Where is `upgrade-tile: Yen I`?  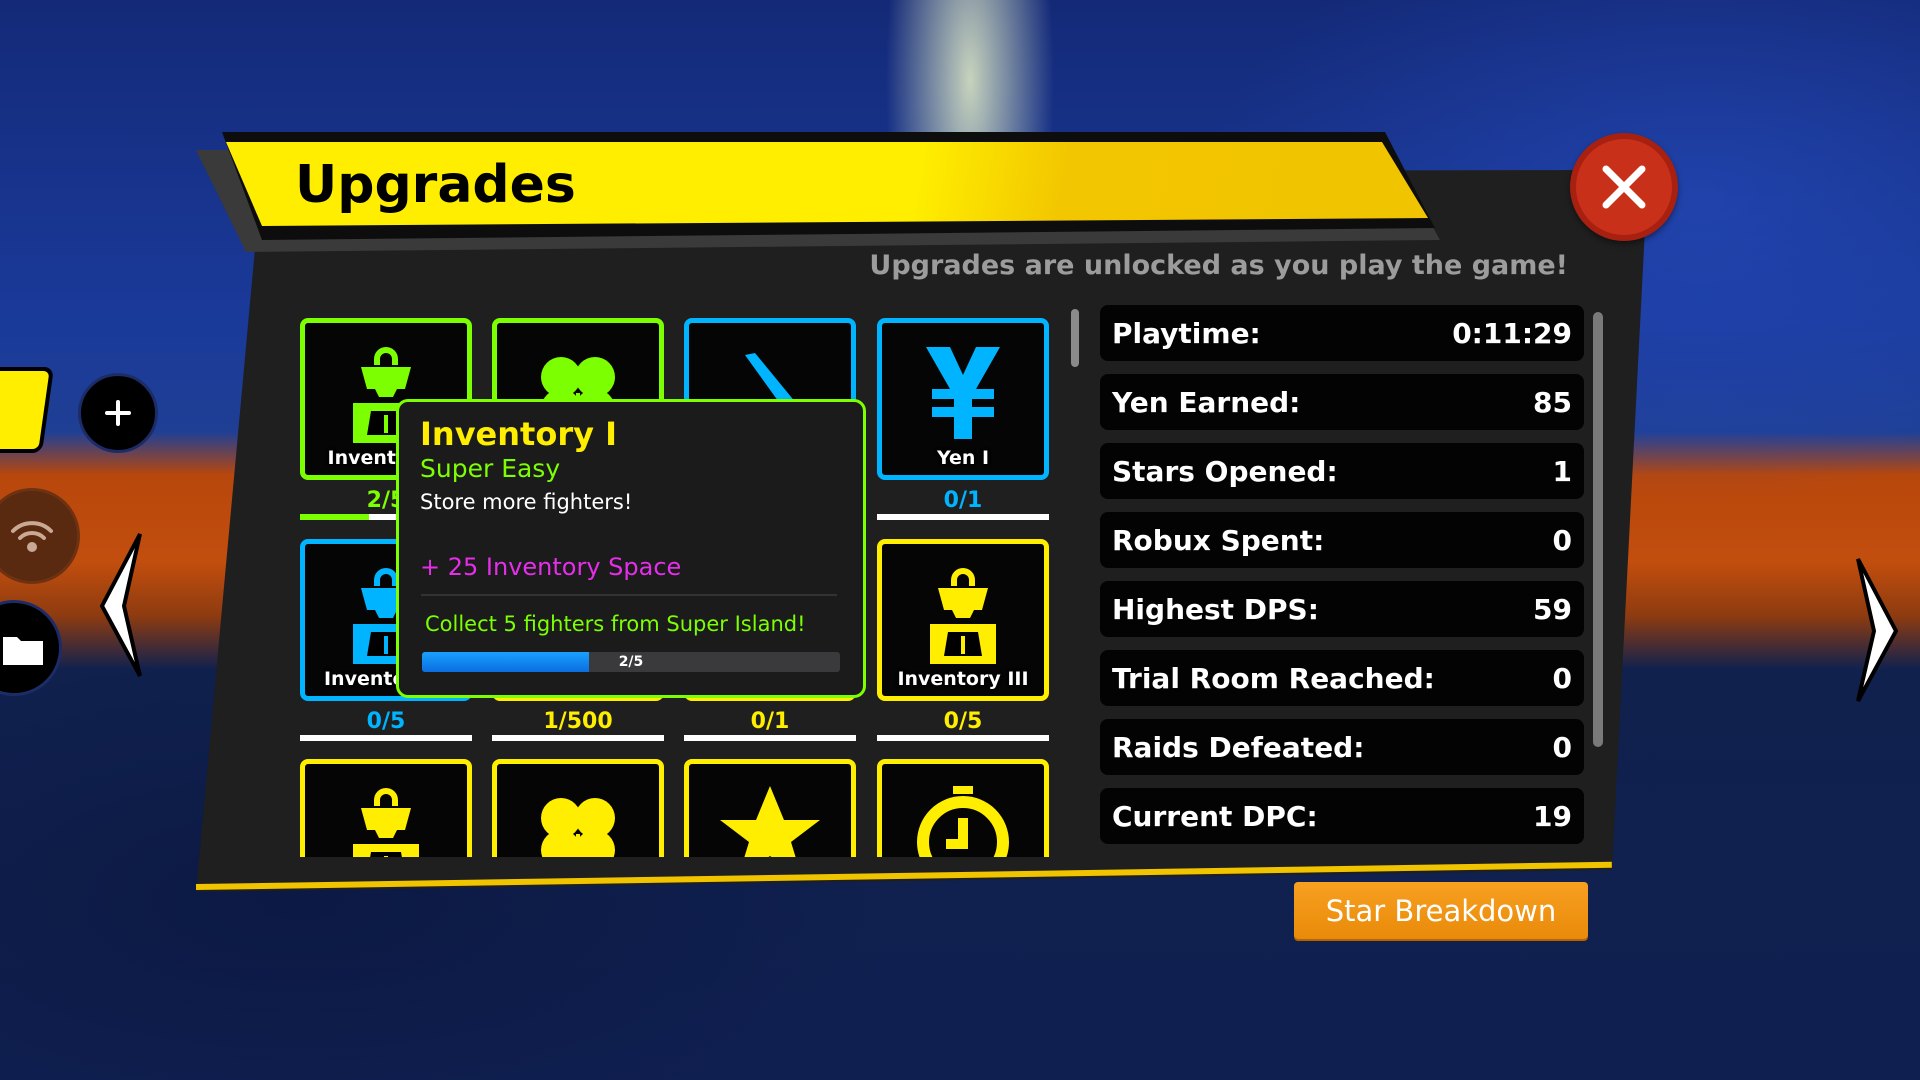
upgrade-tile: Yen I is located at coordinates (963, 399).